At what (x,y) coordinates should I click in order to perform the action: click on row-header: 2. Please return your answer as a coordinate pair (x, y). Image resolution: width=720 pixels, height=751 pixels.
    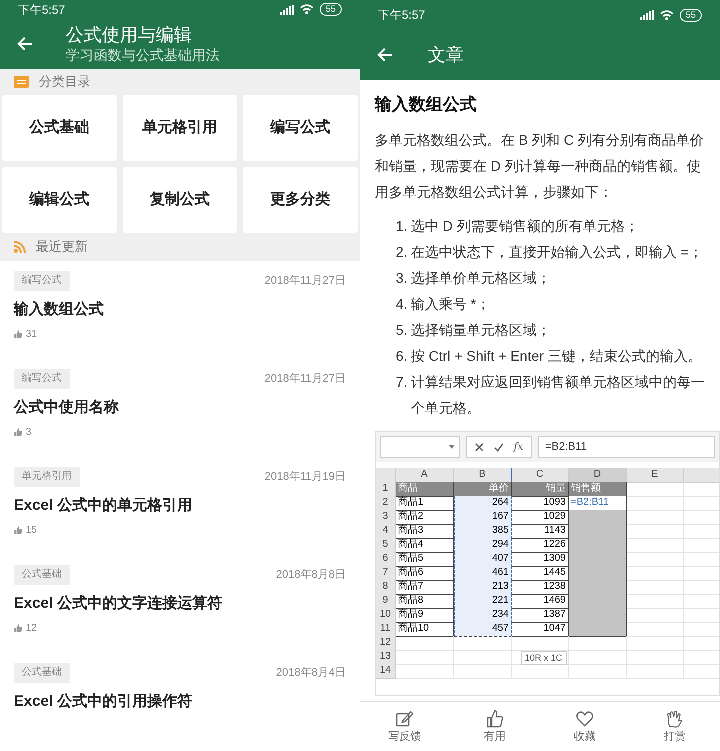
    Looking at the image, I should click on (386, 503).